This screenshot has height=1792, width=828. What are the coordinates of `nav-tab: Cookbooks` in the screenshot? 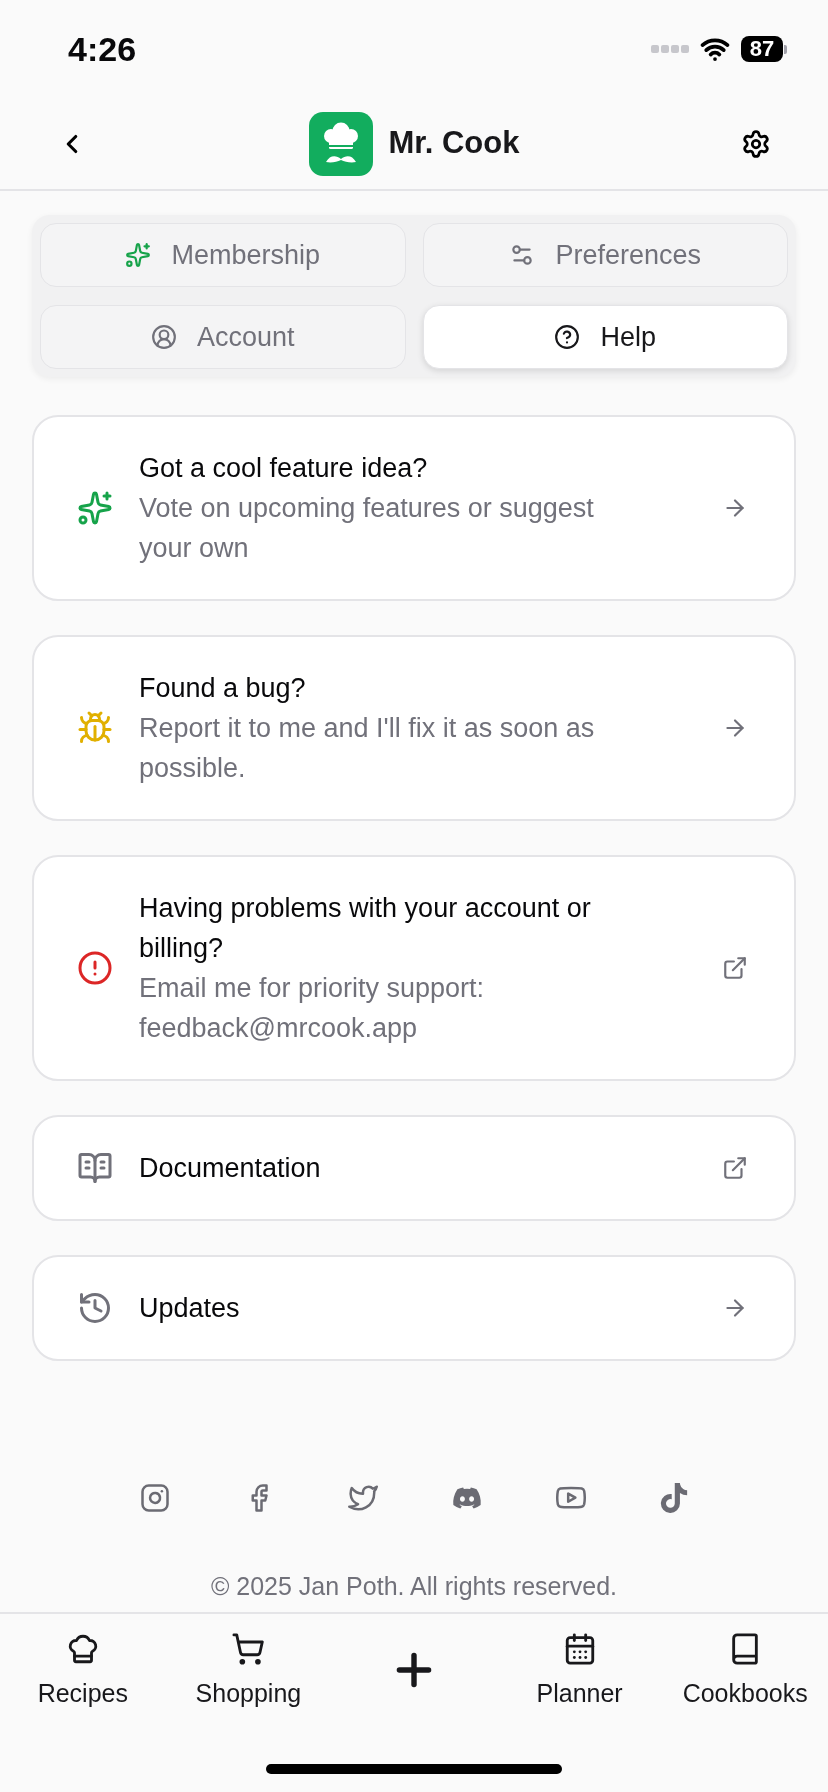 It's located at (745, 1670).